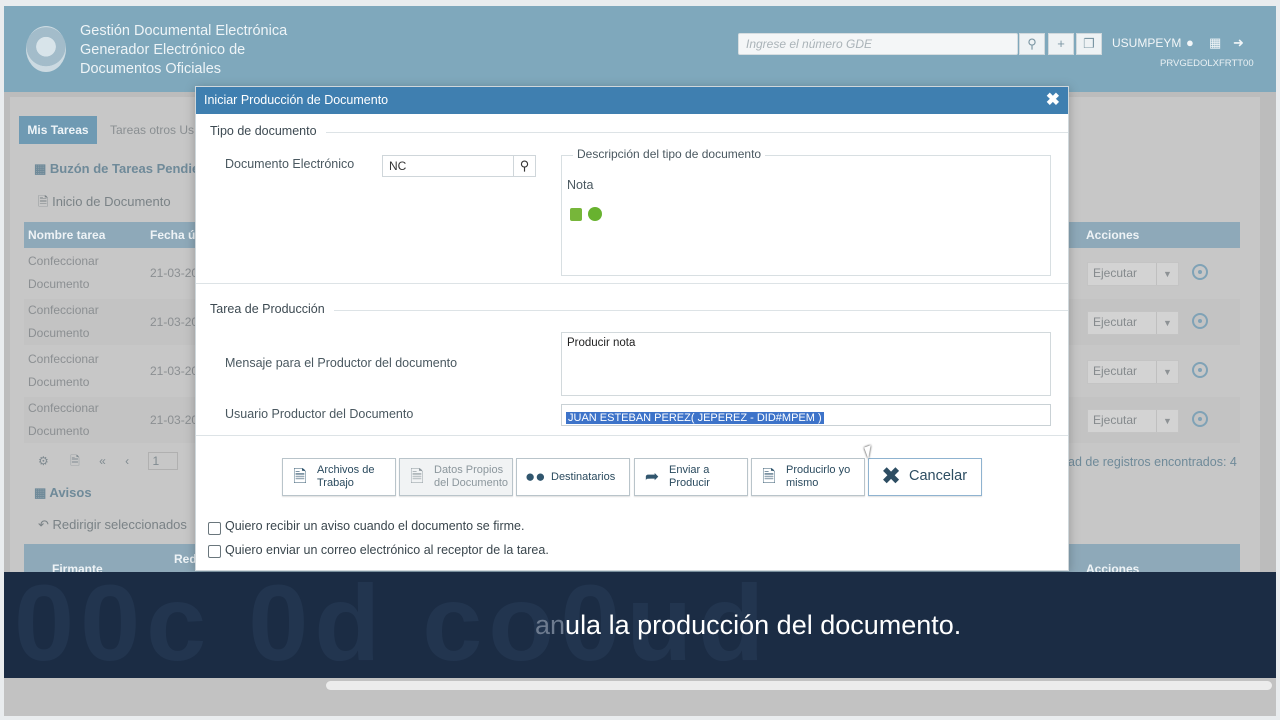 The width and height of the screenshot is (1280, 720). I want to click on alerts-title: ▦ Avisos, so click(63, 493).